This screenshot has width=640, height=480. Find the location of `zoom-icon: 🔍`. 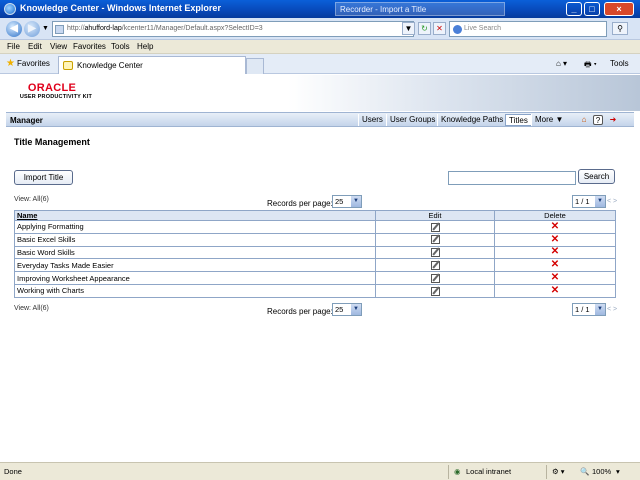

zoom-icon: 🔍 is located at coordinates (584, 471).